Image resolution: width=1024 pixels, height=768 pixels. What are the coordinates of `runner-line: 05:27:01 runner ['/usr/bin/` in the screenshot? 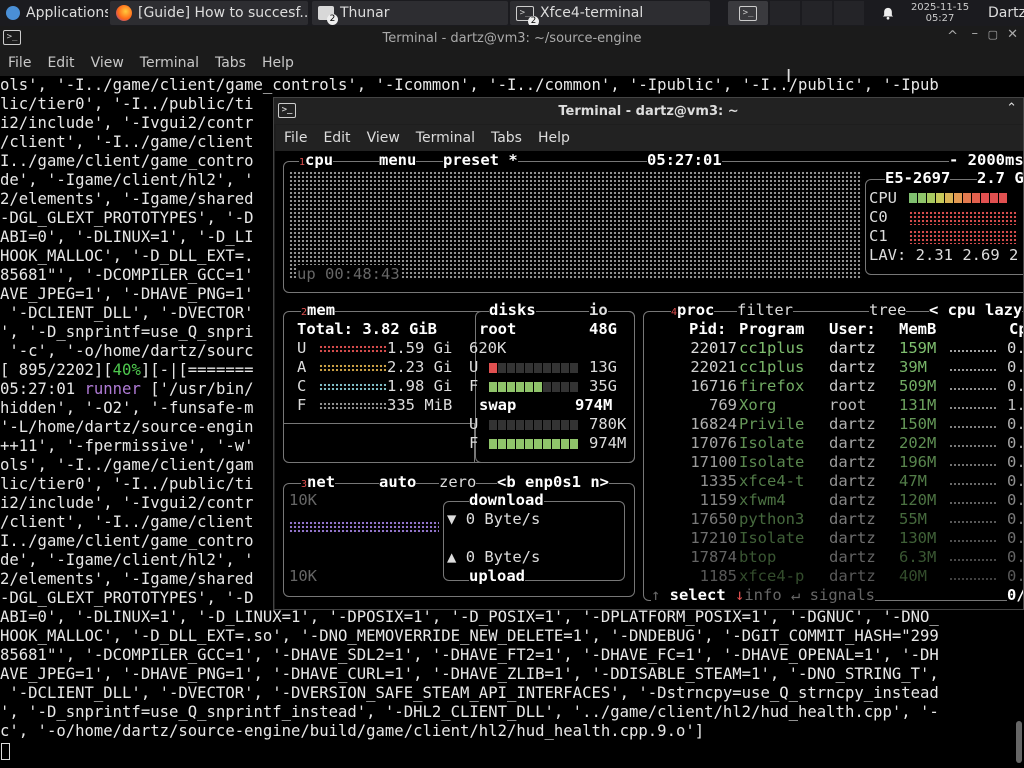 It's located at (127, 389).